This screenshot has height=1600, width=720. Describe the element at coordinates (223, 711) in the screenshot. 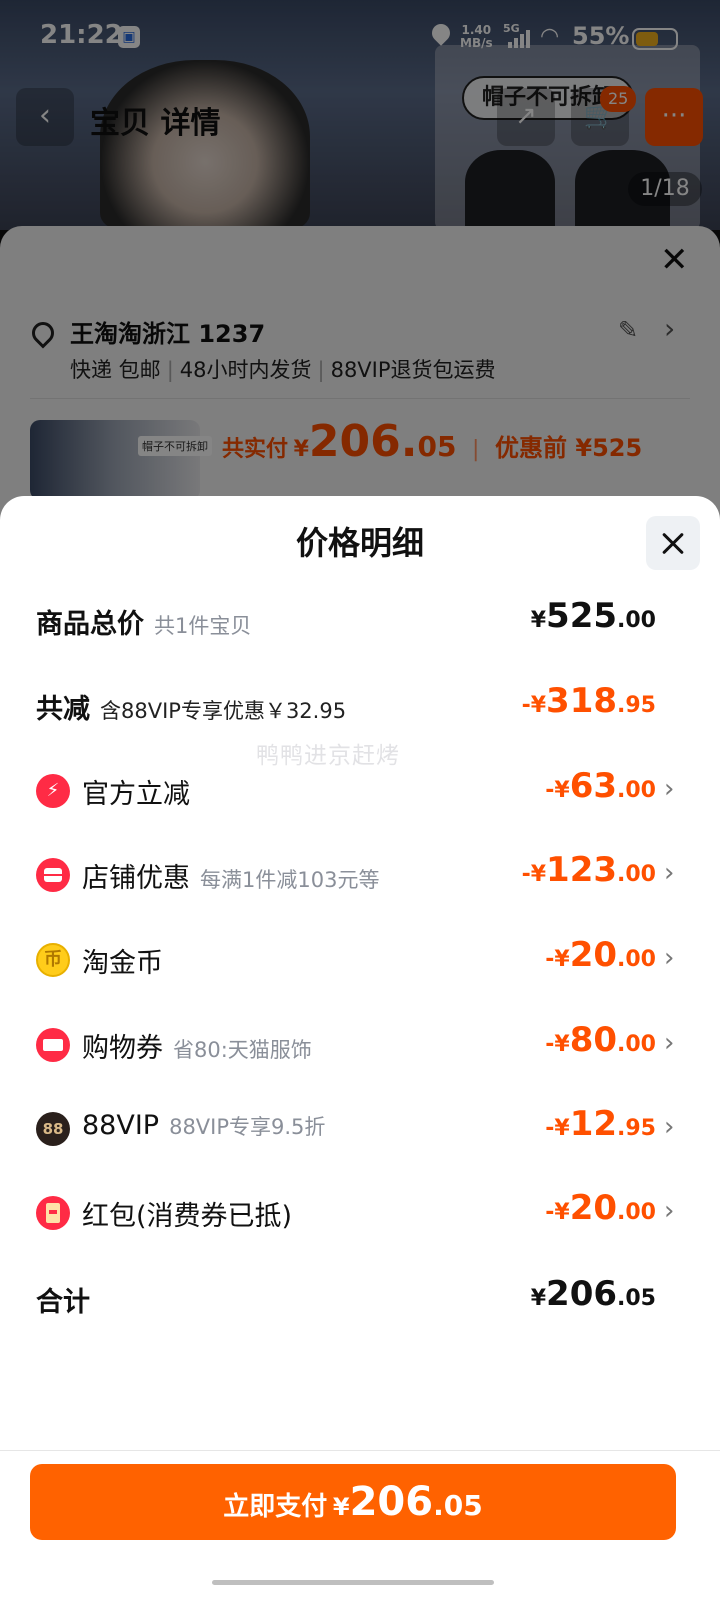

I see `row-desc: 含88VIP专享优惠￥32.95` at that location.